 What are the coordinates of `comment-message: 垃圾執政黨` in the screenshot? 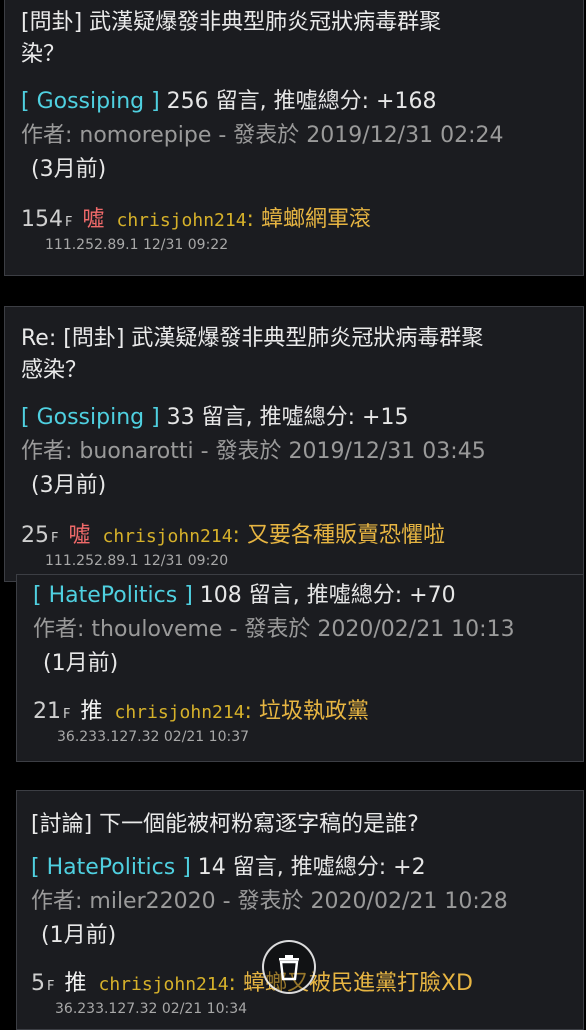 It's located at (310, 711).